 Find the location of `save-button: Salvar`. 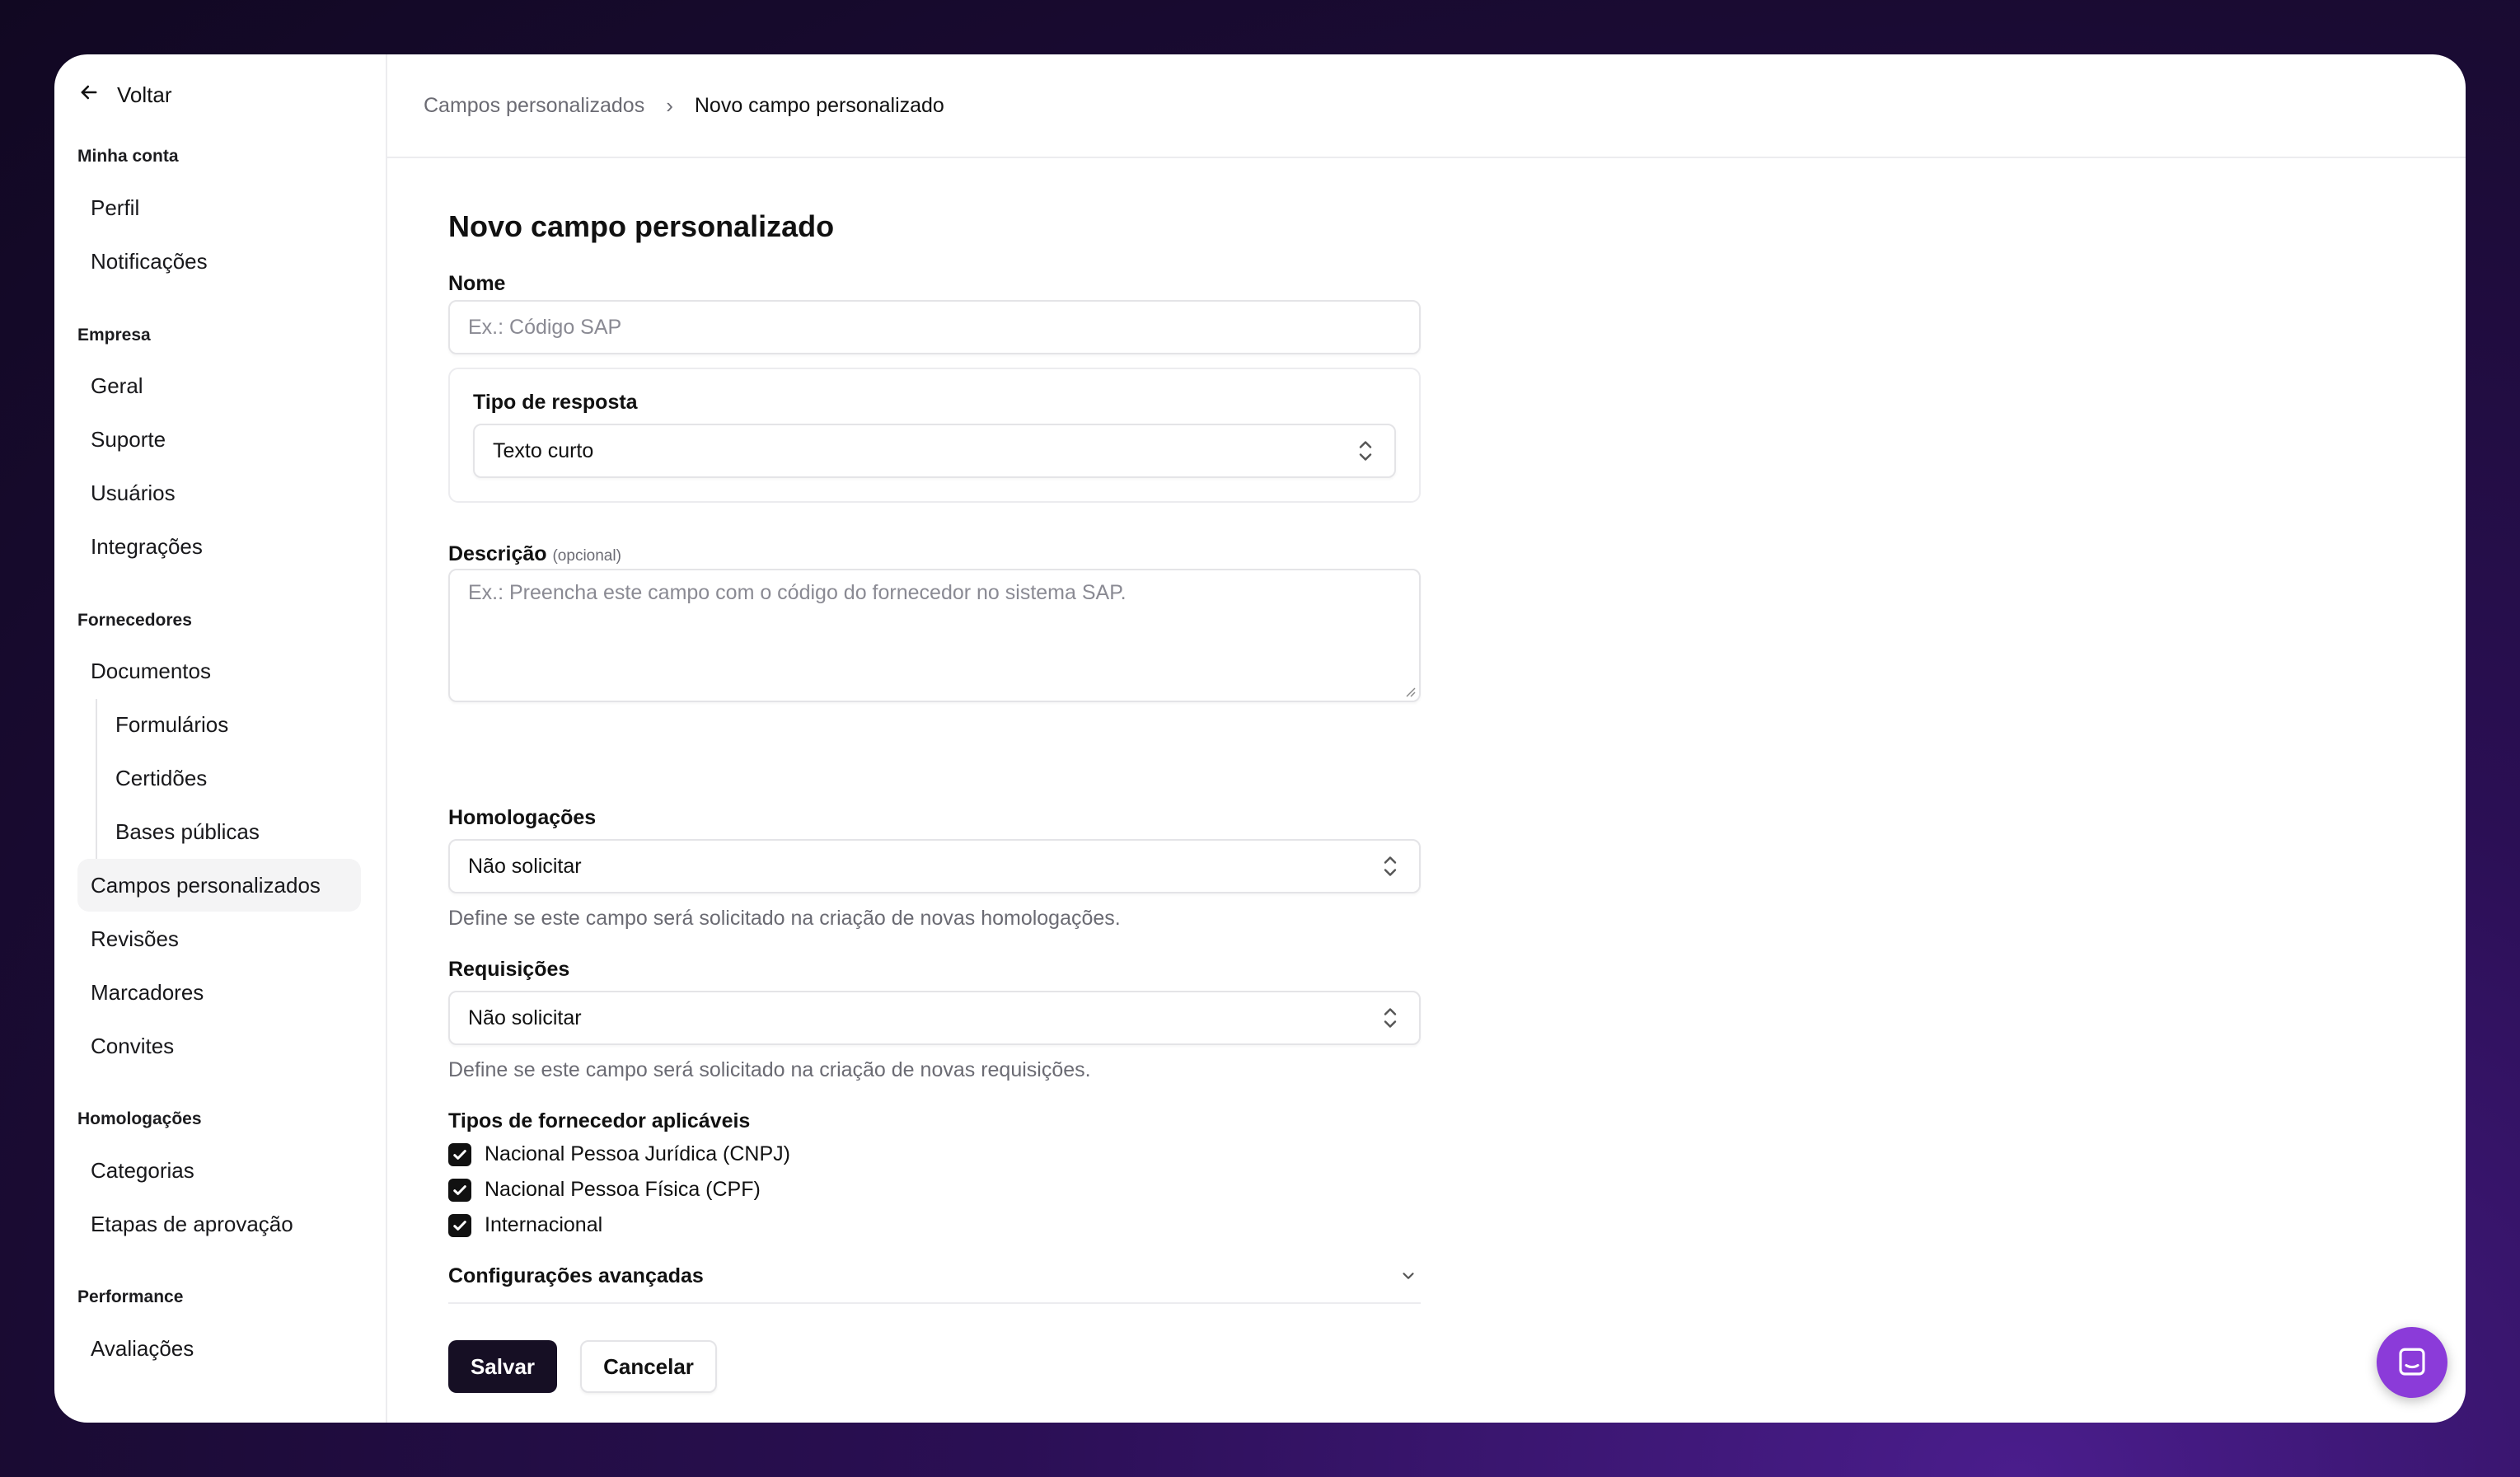

save-button: Salvar is located at coordinates (502, 1366).